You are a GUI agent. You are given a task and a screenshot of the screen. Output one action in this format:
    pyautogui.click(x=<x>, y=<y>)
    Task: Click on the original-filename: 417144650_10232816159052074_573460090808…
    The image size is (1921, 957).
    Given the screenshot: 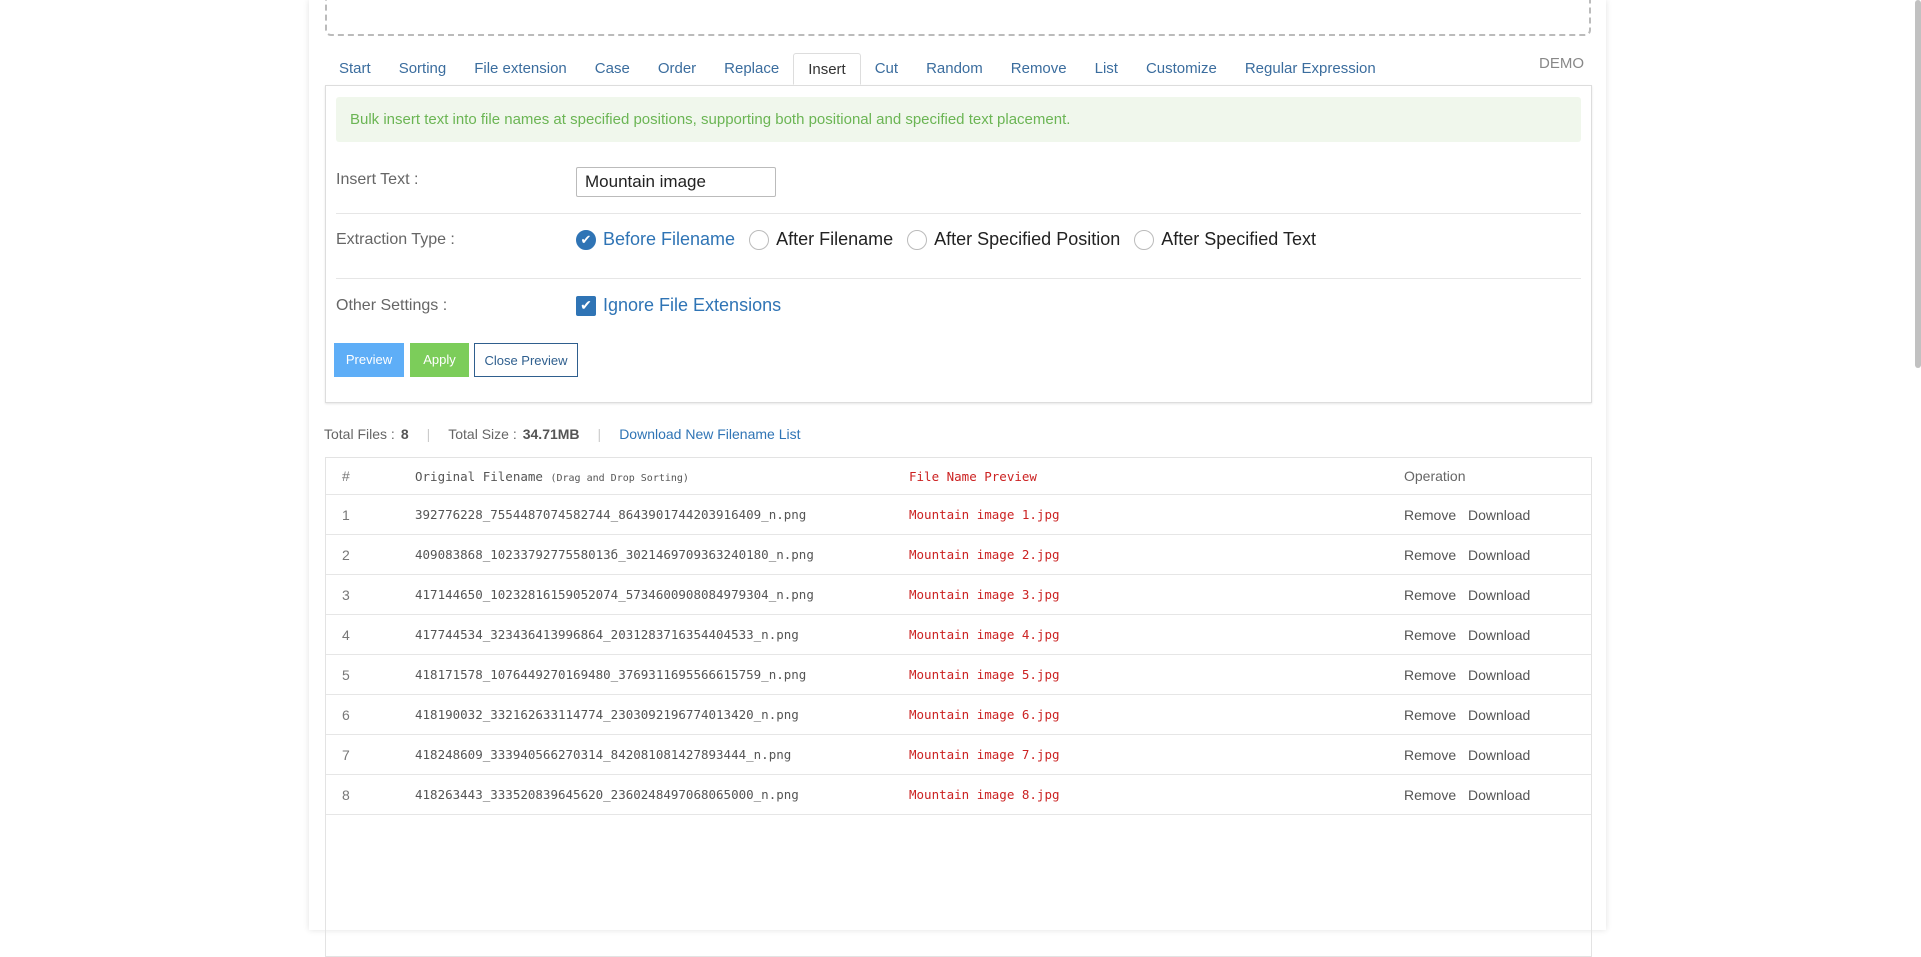 What is the action you would take?
    pyautogui.click(x=614, y=594)
    